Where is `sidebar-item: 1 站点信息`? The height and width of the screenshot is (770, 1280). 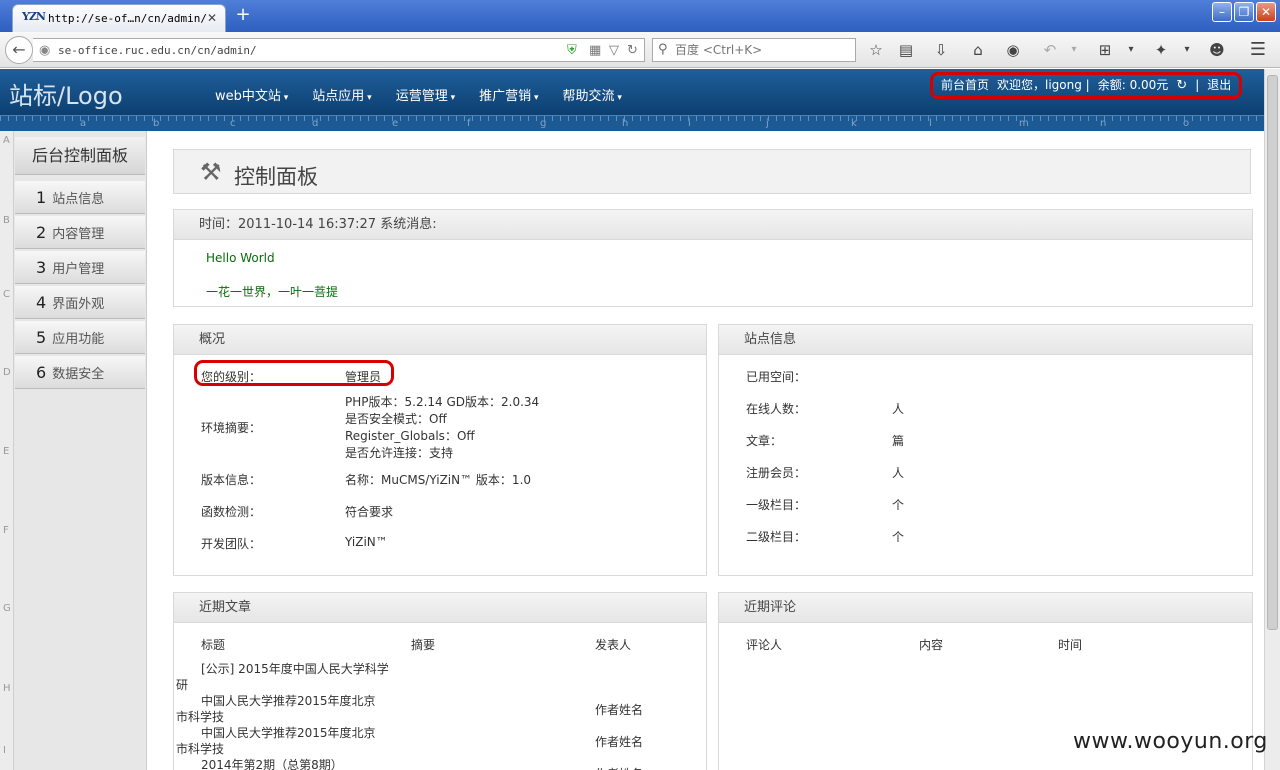 sidebar-item: 1 站点信息 is located at coordinates (80, 197).